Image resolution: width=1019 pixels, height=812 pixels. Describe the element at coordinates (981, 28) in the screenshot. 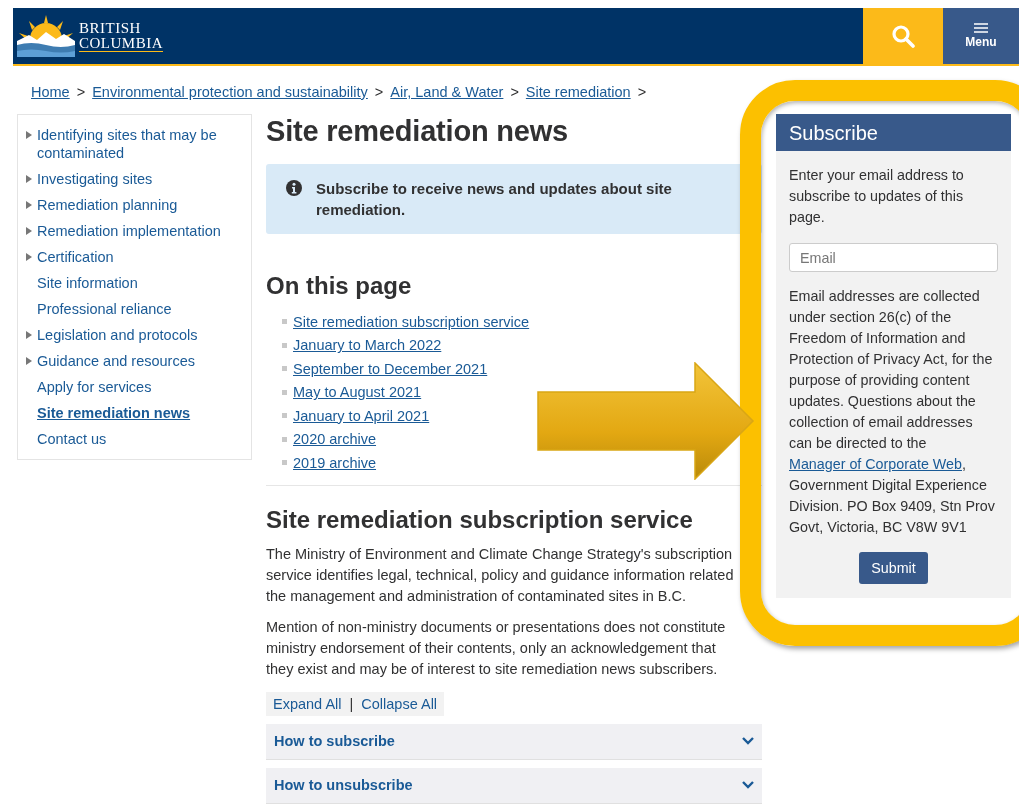

I see `menu-icon` at that location.